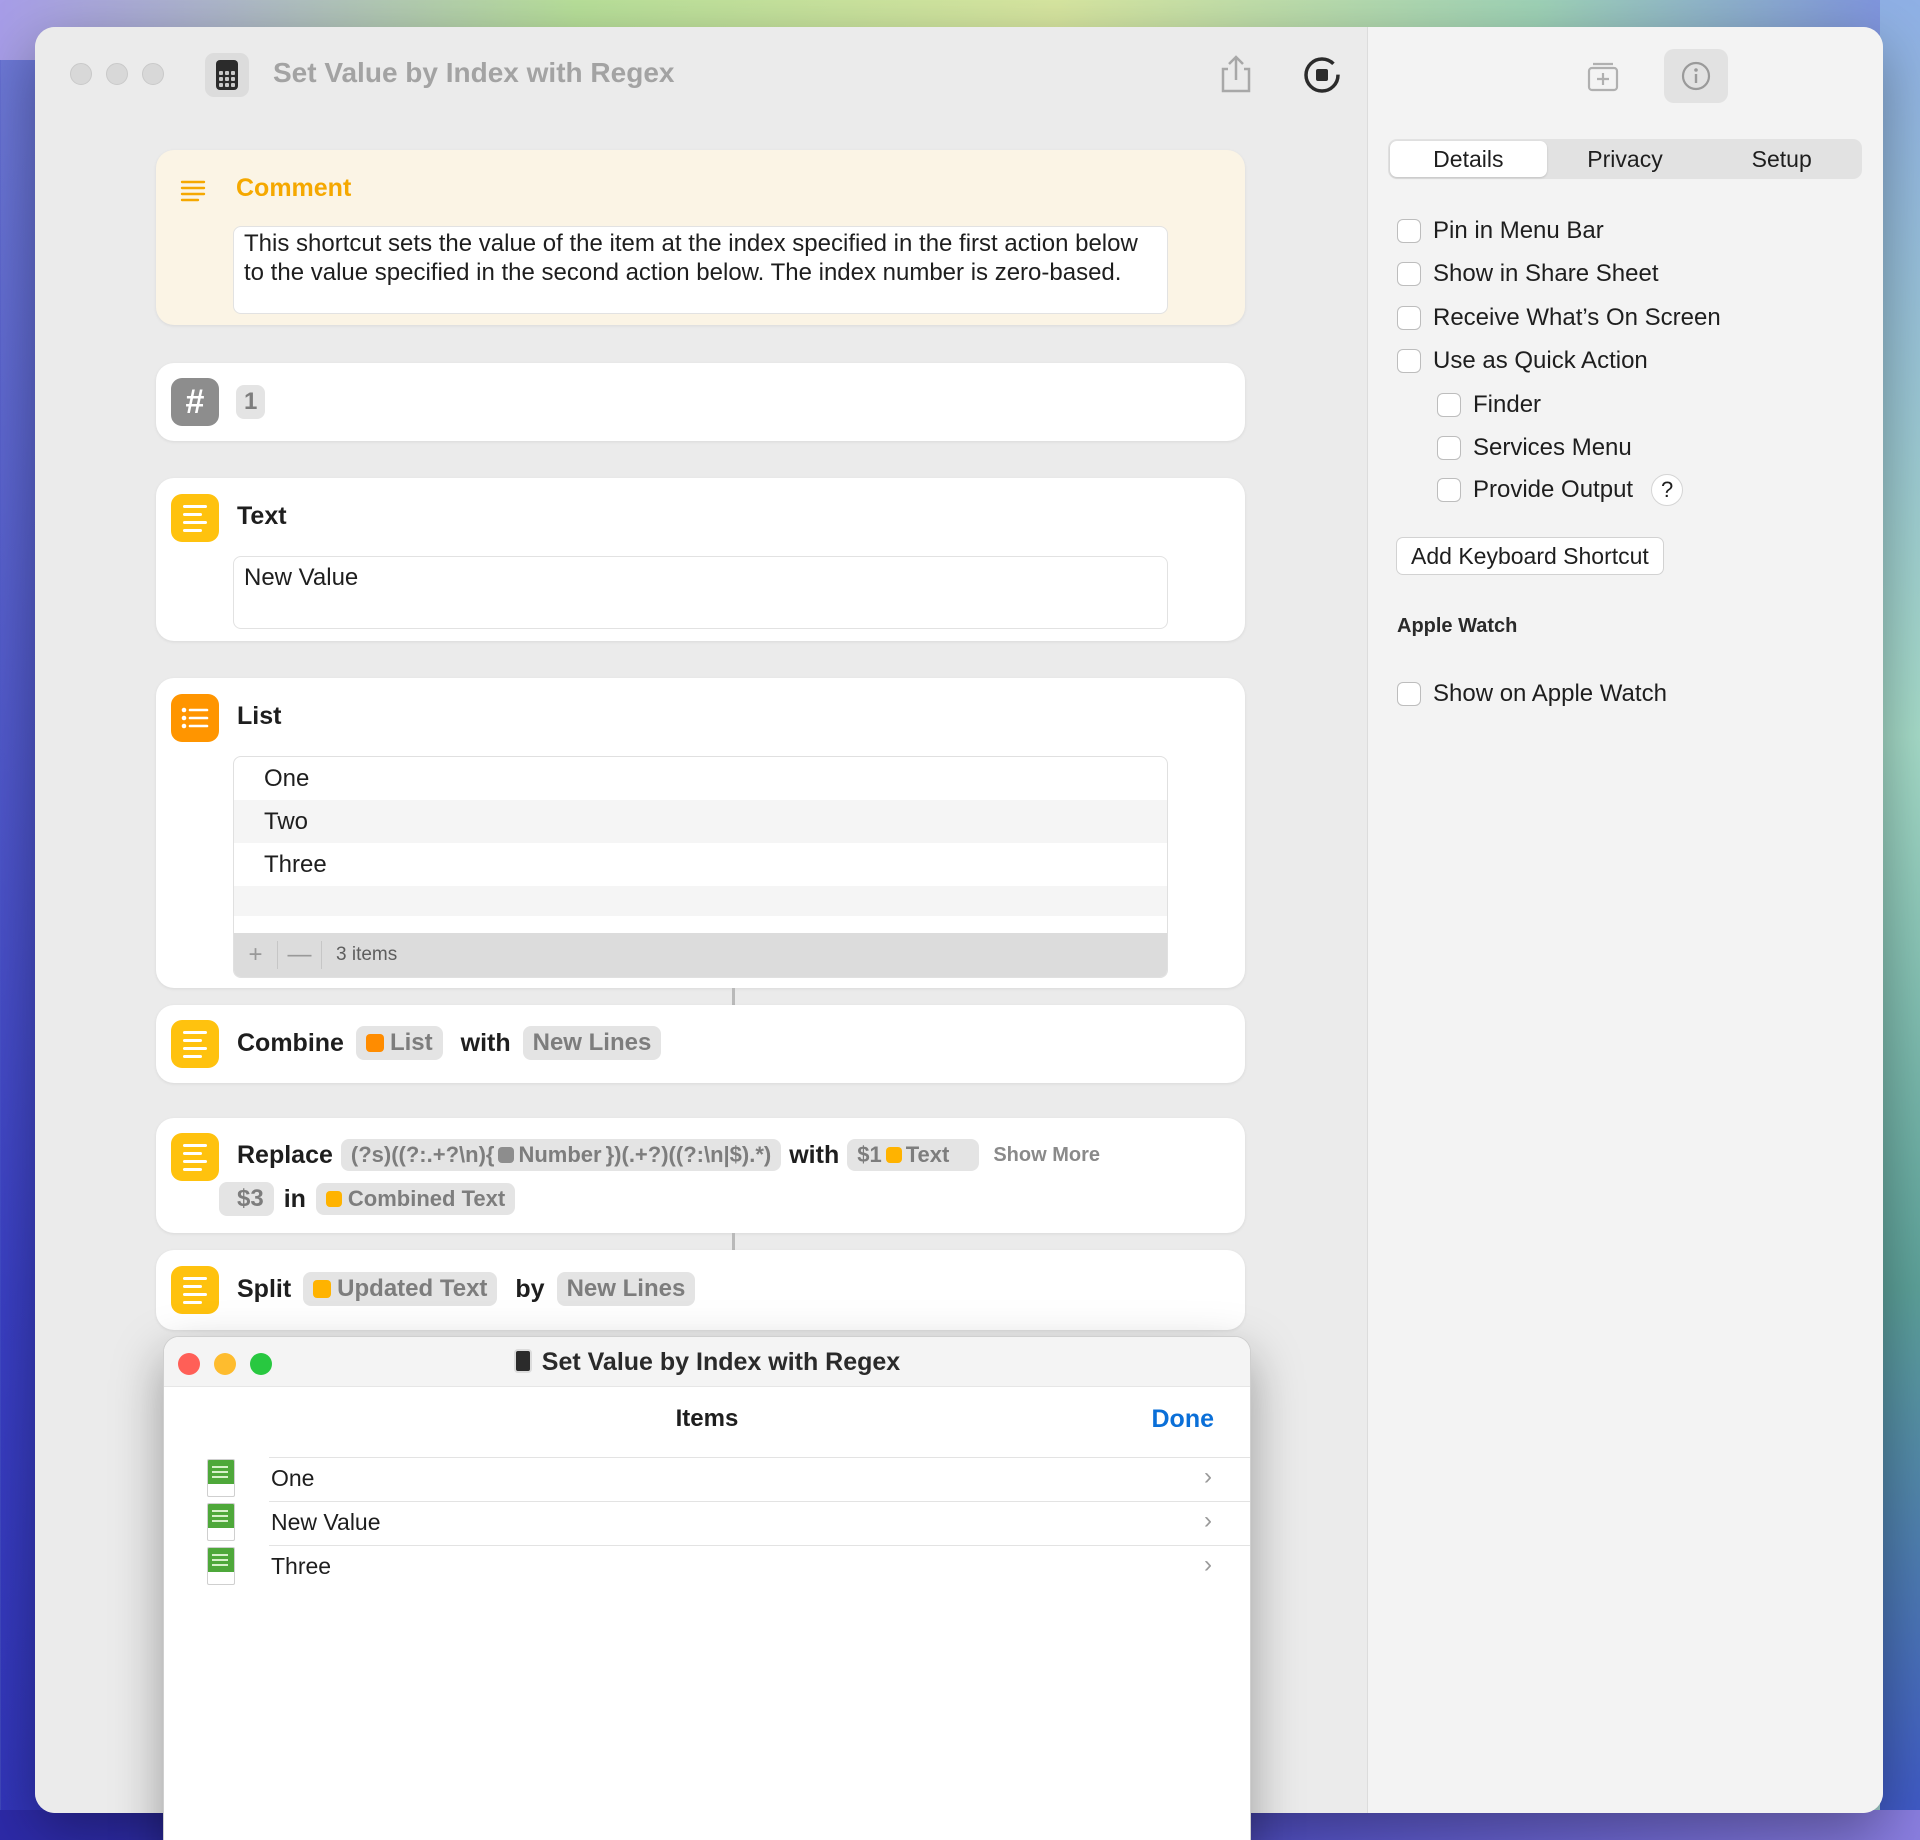 This screenshot has height=1840, width=1920. What do you see at coordinates (1507, 404) in the screenshot?
I see `option-label: Finder` at bounding box center [1507, 404].